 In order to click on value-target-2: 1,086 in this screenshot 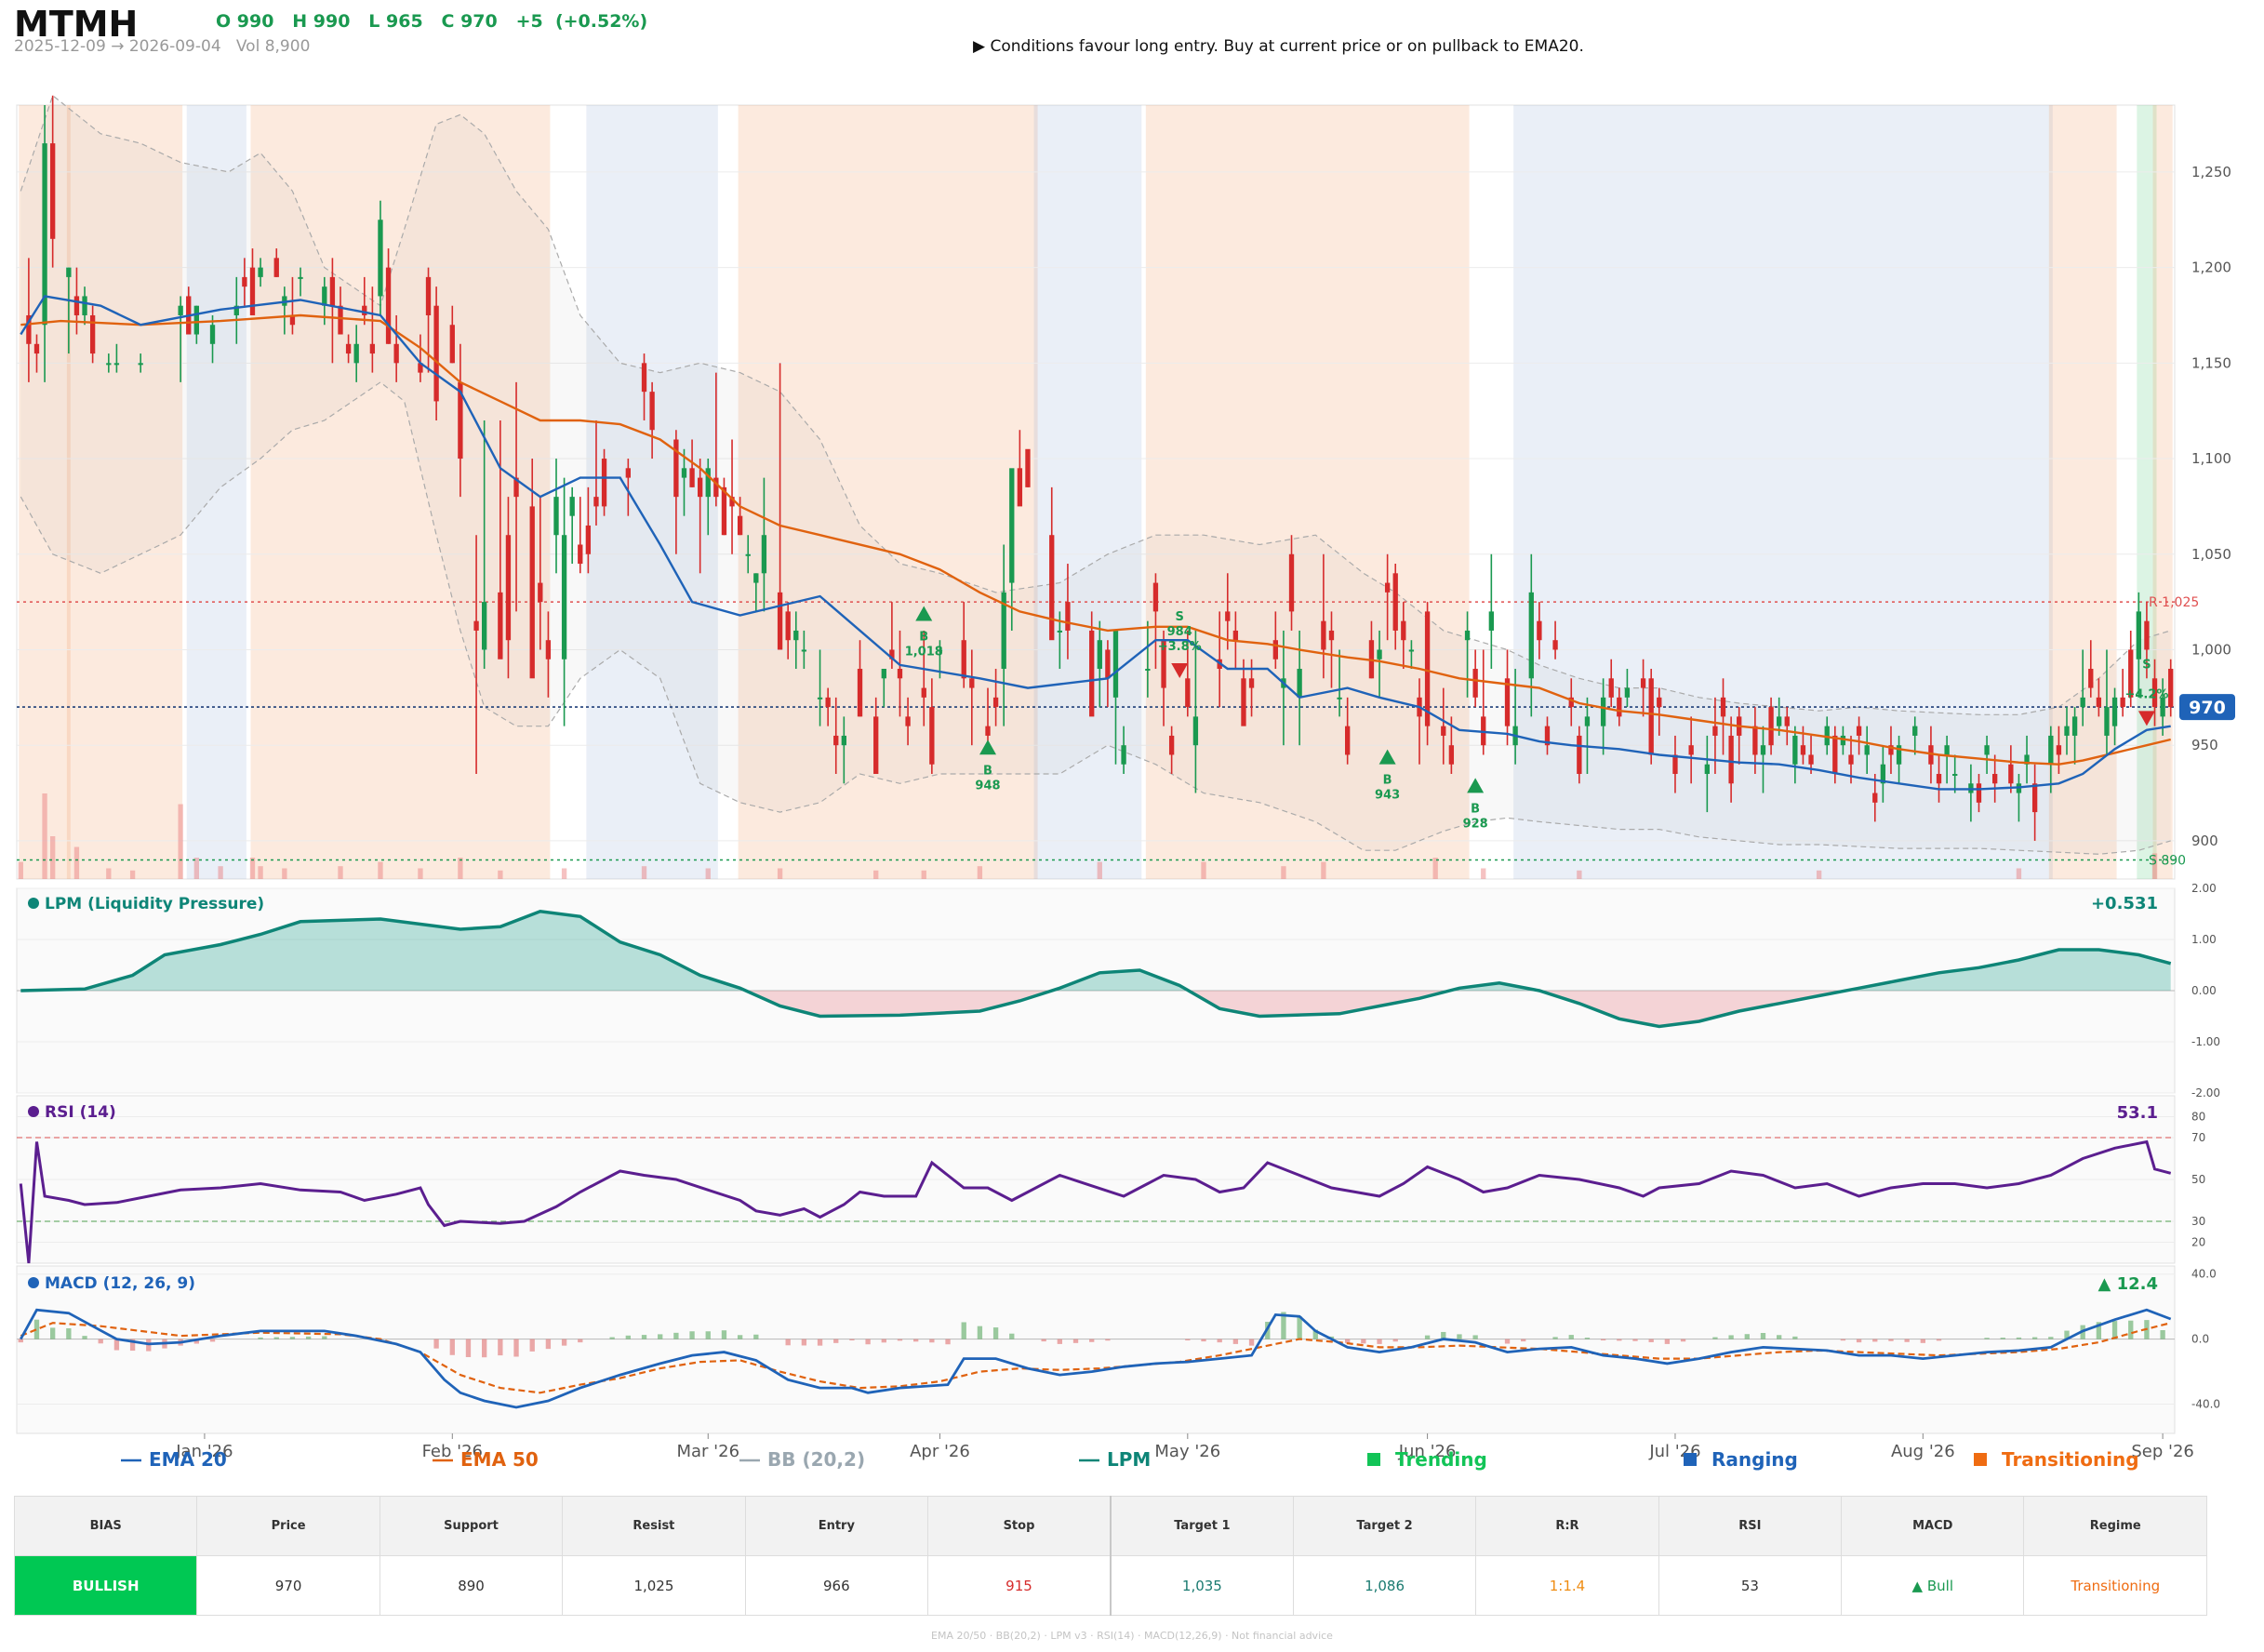, I will do `click(1385, 1585)`.